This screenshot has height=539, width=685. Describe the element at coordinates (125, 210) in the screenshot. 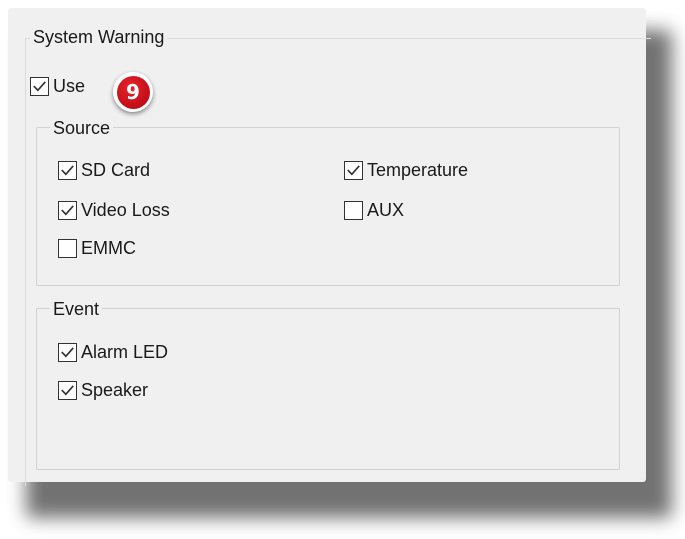

I see `source-video-loss-label: Video Loss` at that location.